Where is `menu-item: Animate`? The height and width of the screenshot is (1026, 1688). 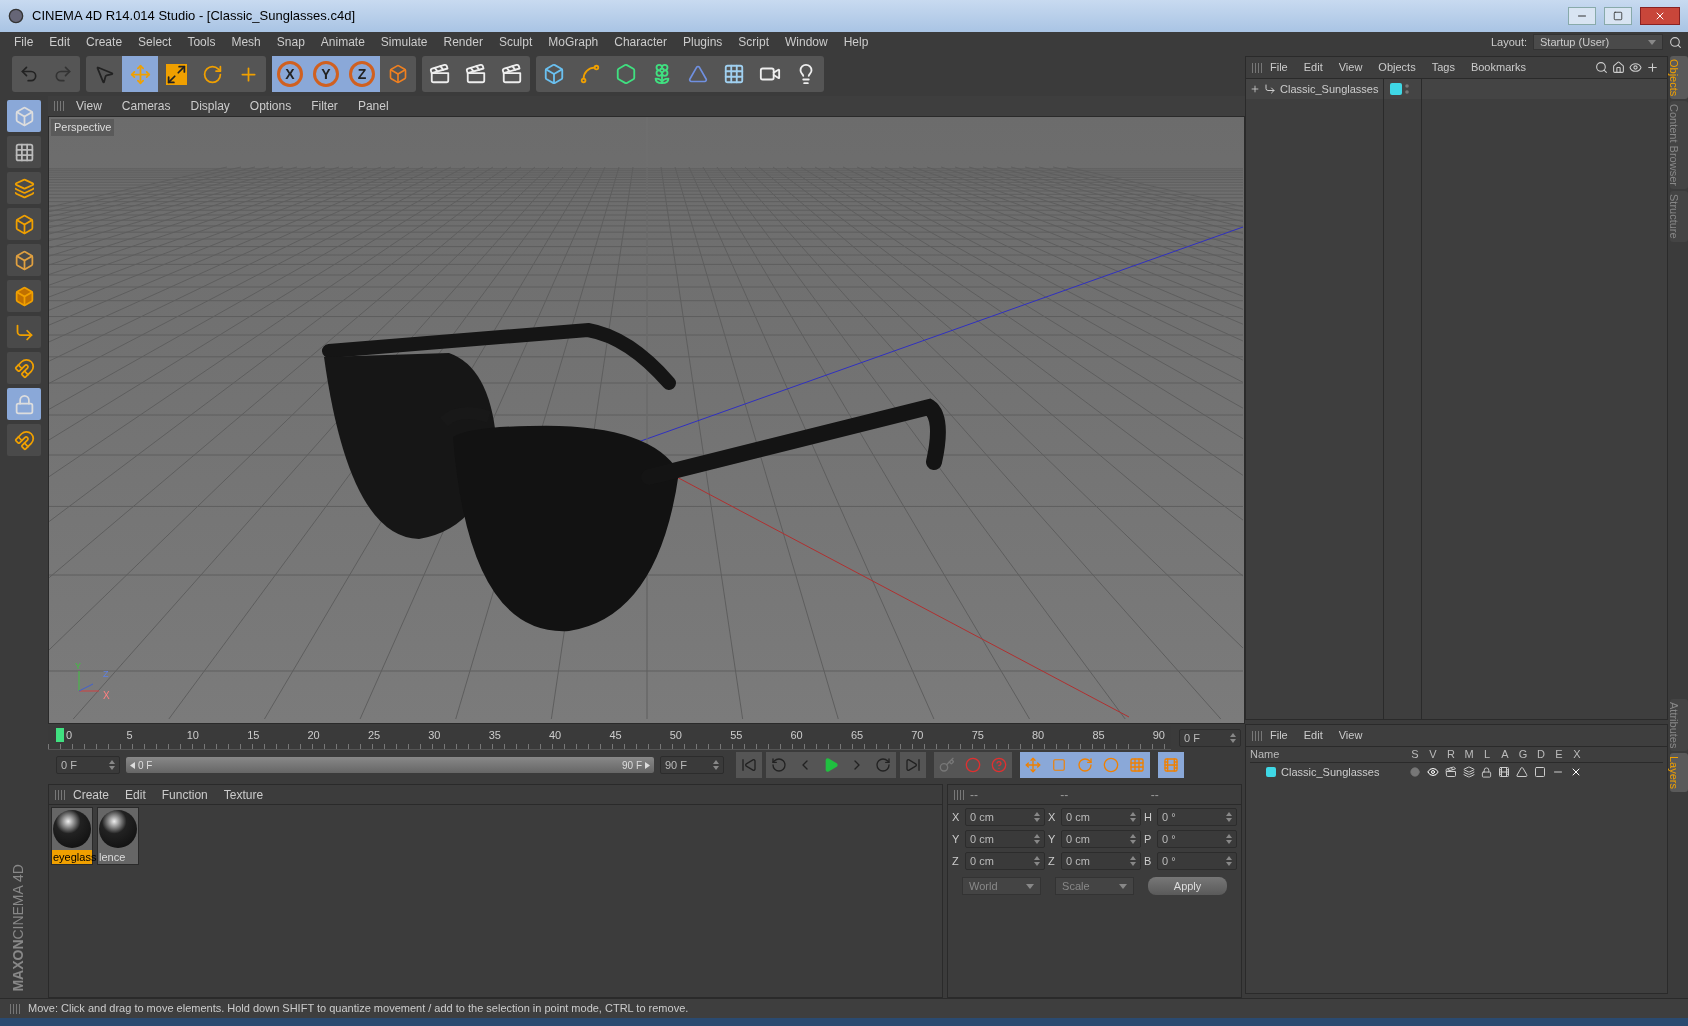 menu-item: Animate is located at coordinates (342, 42).